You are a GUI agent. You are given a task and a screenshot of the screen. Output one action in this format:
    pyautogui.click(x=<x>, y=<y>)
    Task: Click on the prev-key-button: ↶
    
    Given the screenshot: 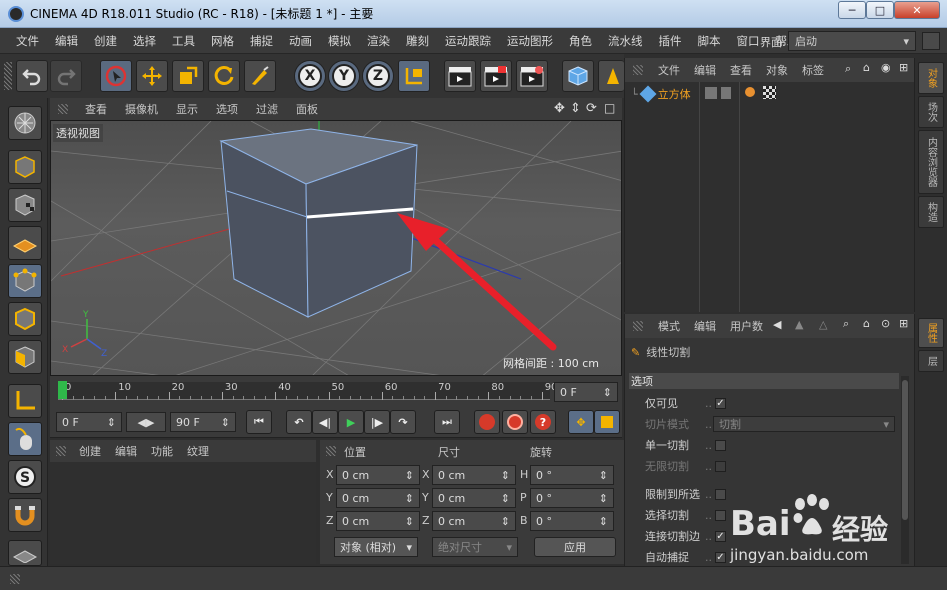 What is the action you would take?
    pyautogui.click(x=299, y=422)
    